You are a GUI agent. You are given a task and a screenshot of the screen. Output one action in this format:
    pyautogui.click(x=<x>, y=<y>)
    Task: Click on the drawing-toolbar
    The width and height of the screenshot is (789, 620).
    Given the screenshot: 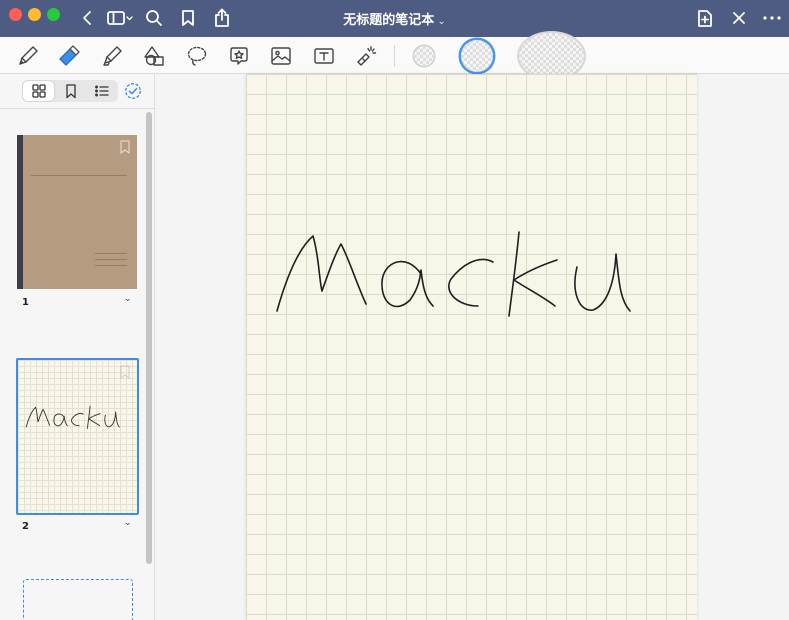 What is the action you would take?
    pyautogui.click(x=394, y=56)
    